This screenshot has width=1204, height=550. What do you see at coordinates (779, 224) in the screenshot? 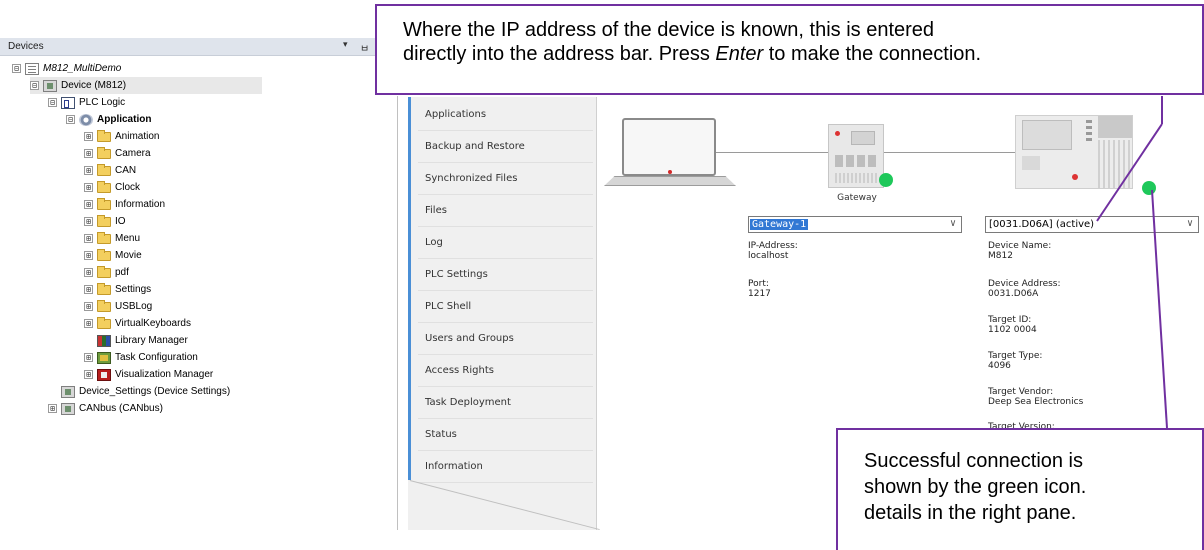
I see `gateway-select-value: Gateway-1` at bounding box center [779, 224].